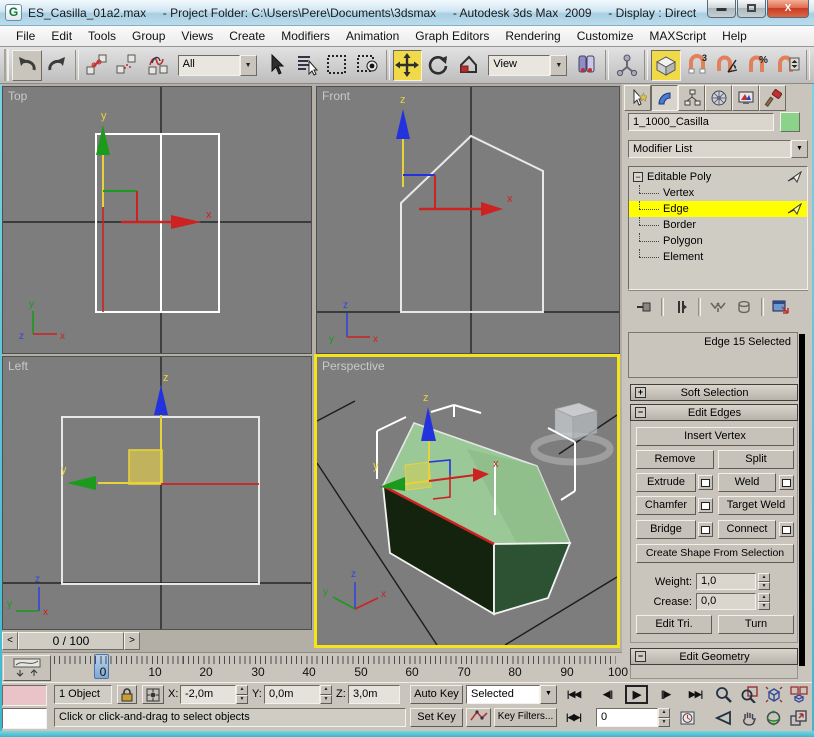  I want to click on weld-settings-button, so click(786, 482).